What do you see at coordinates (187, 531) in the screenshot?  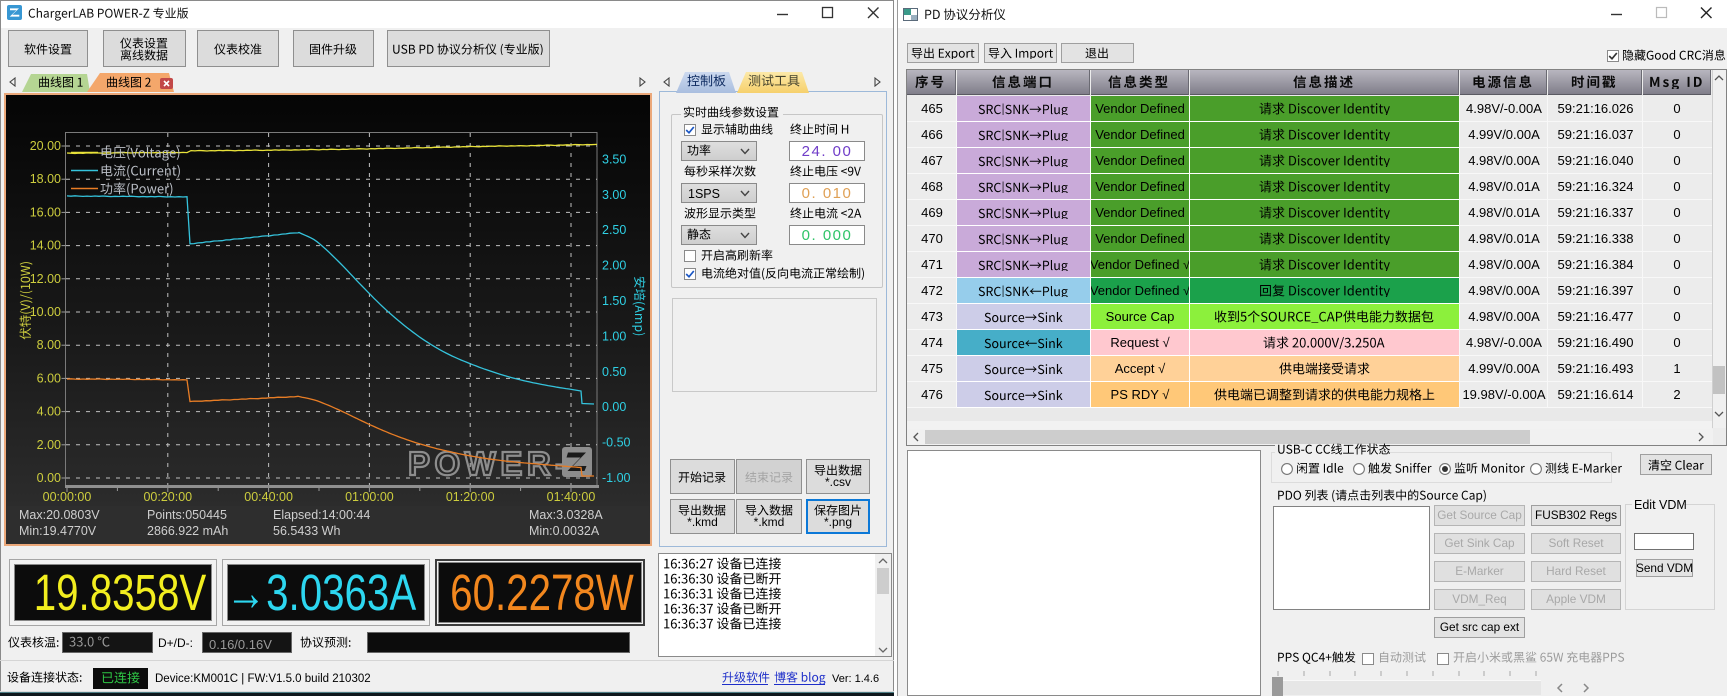 I see `svg-text: 2866.922 mAh` at bounding box center [187, 531].